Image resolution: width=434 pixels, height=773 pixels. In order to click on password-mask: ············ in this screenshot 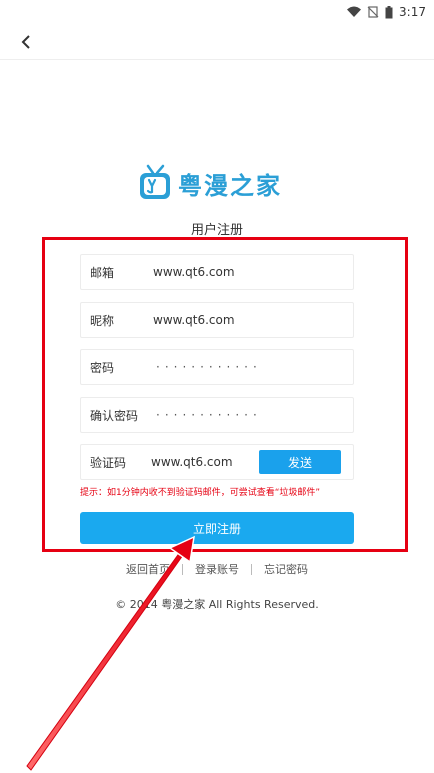, I will do `click(209, 367)`.